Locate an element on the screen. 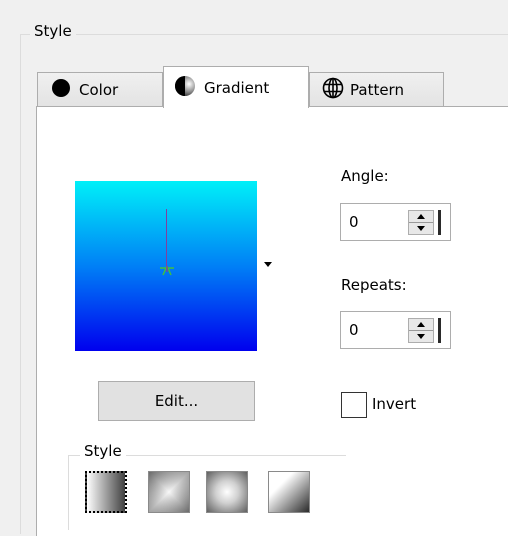 Image resolution: width=508 pixels, height=536 pixels. shaded-sphere-icon is located at coordinates (185, 88).